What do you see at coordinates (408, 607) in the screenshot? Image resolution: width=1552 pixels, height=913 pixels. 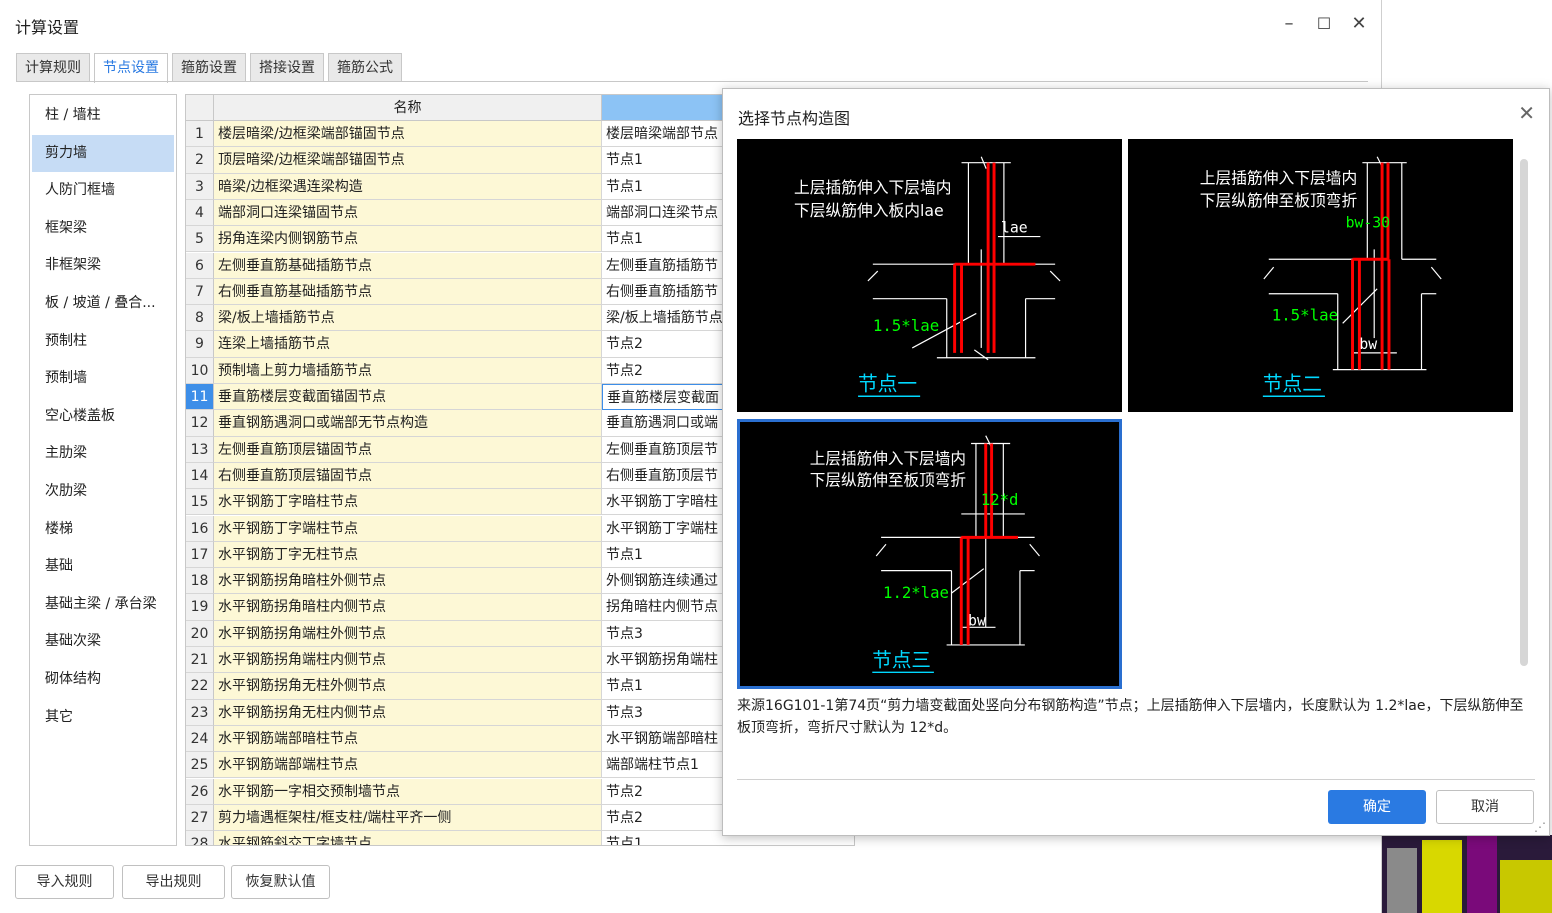 I see `row-name: 水平钢筋拐角暗柱内侧节点` at bounding box center [408, 607].